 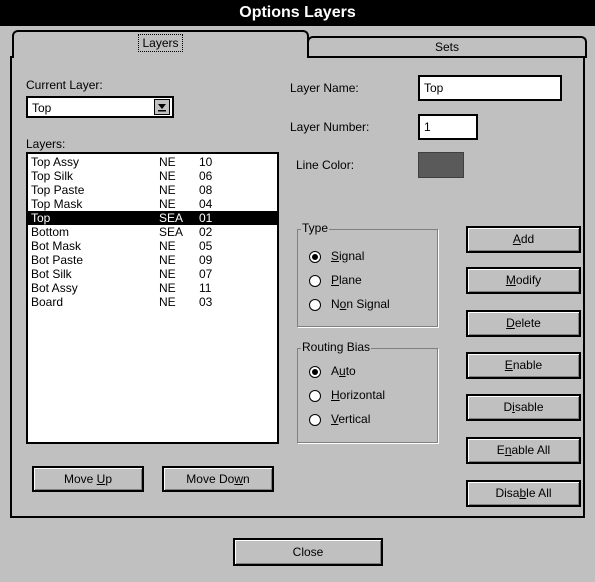 What do you see at coordinates (42, 108) in the screenshot?
I see `current-layer-value: Top` at bounding box center [42, 108].